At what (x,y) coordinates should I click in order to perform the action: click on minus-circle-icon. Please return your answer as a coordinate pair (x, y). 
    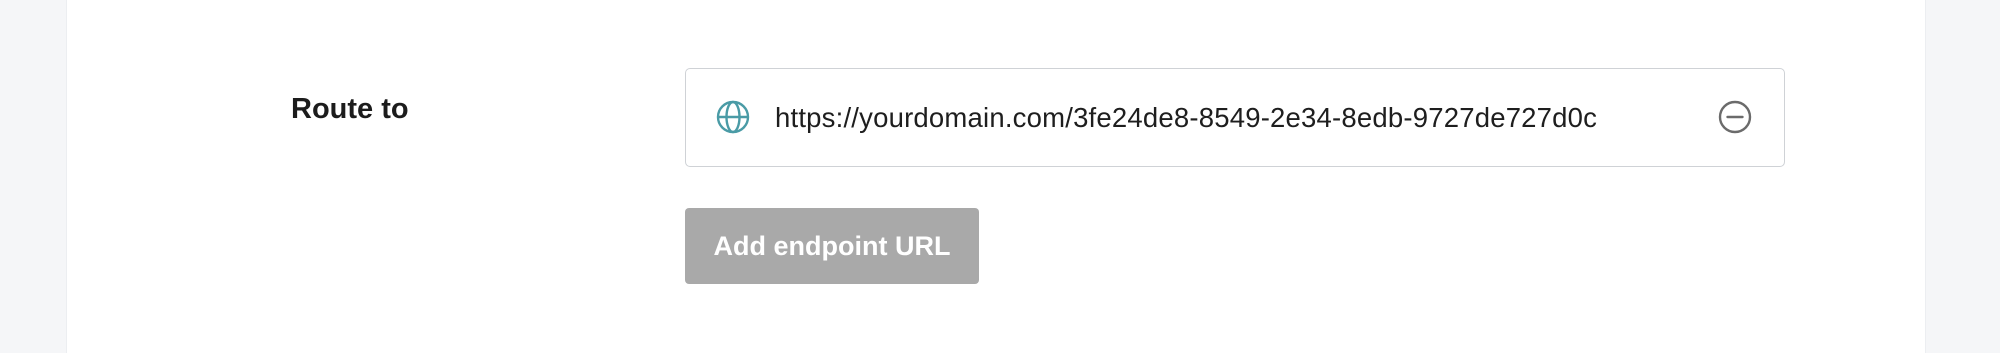
    Looking at the image, I should click on (1735, 117).